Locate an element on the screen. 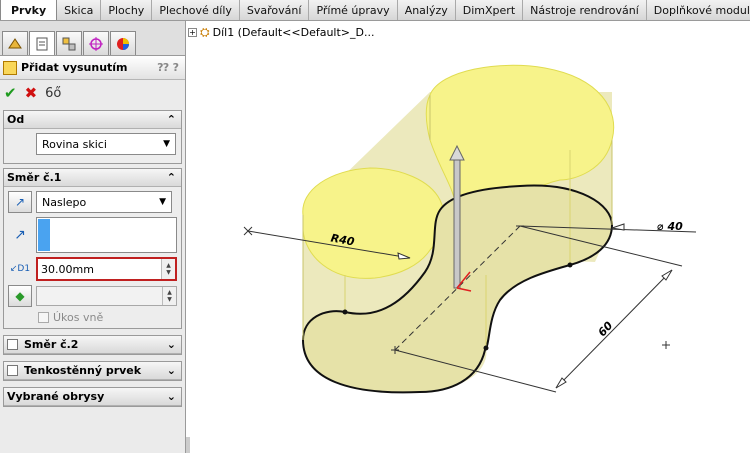  direction-selection-box is located at coordinates (106, 235).